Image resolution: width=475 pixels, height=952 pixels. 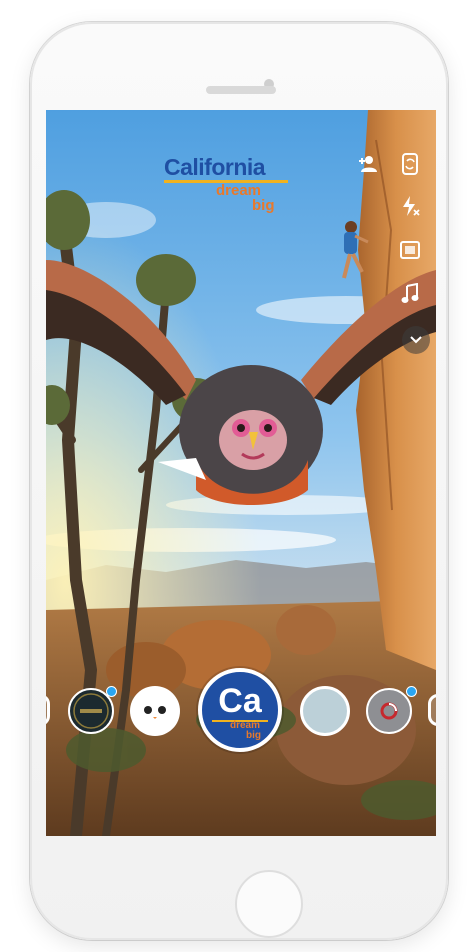 I want to click on lens-pale-blue-icon, so click(x=325, y=711).